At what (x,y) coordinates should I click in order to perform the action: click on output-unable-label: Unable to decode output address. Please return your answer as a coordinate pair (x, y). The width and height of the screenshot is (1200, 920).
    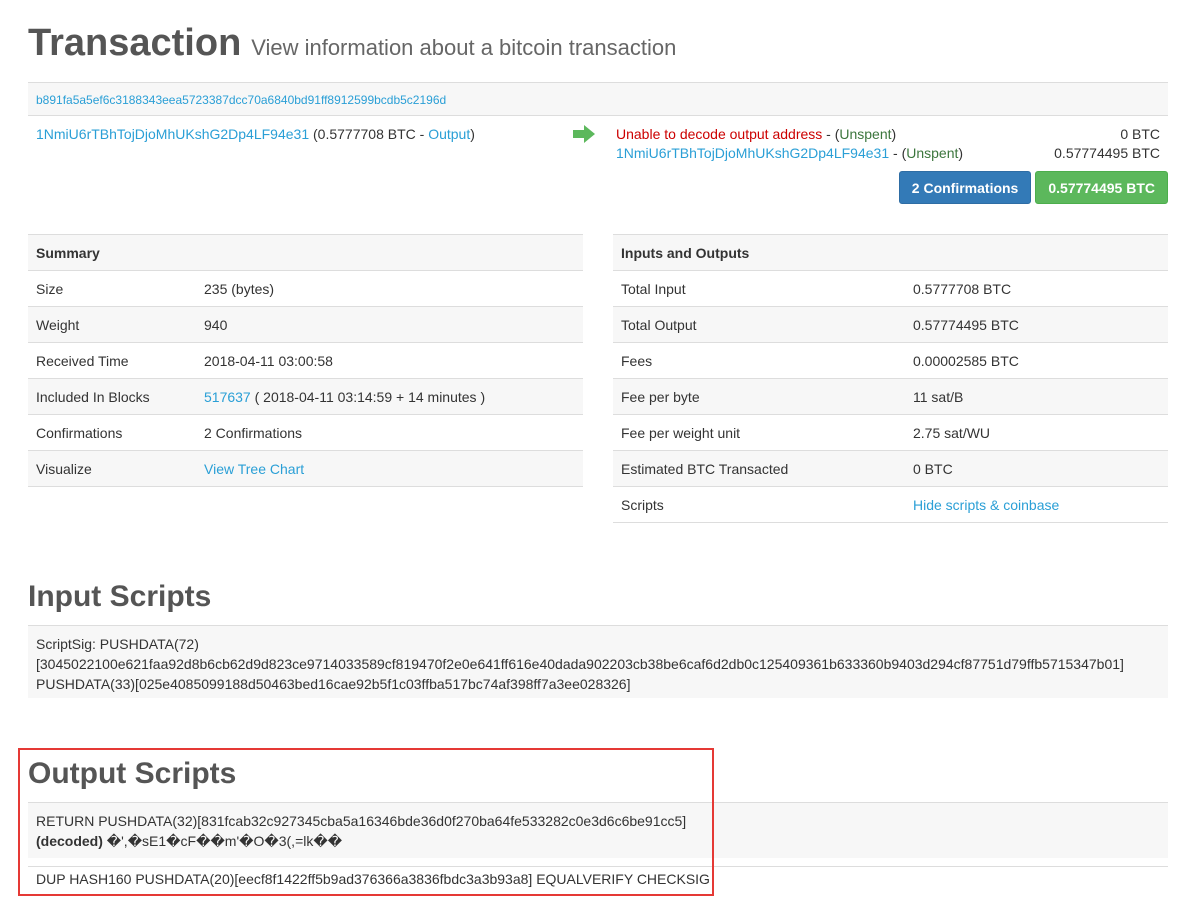
    Looking at the image, I should click on (719, 134).